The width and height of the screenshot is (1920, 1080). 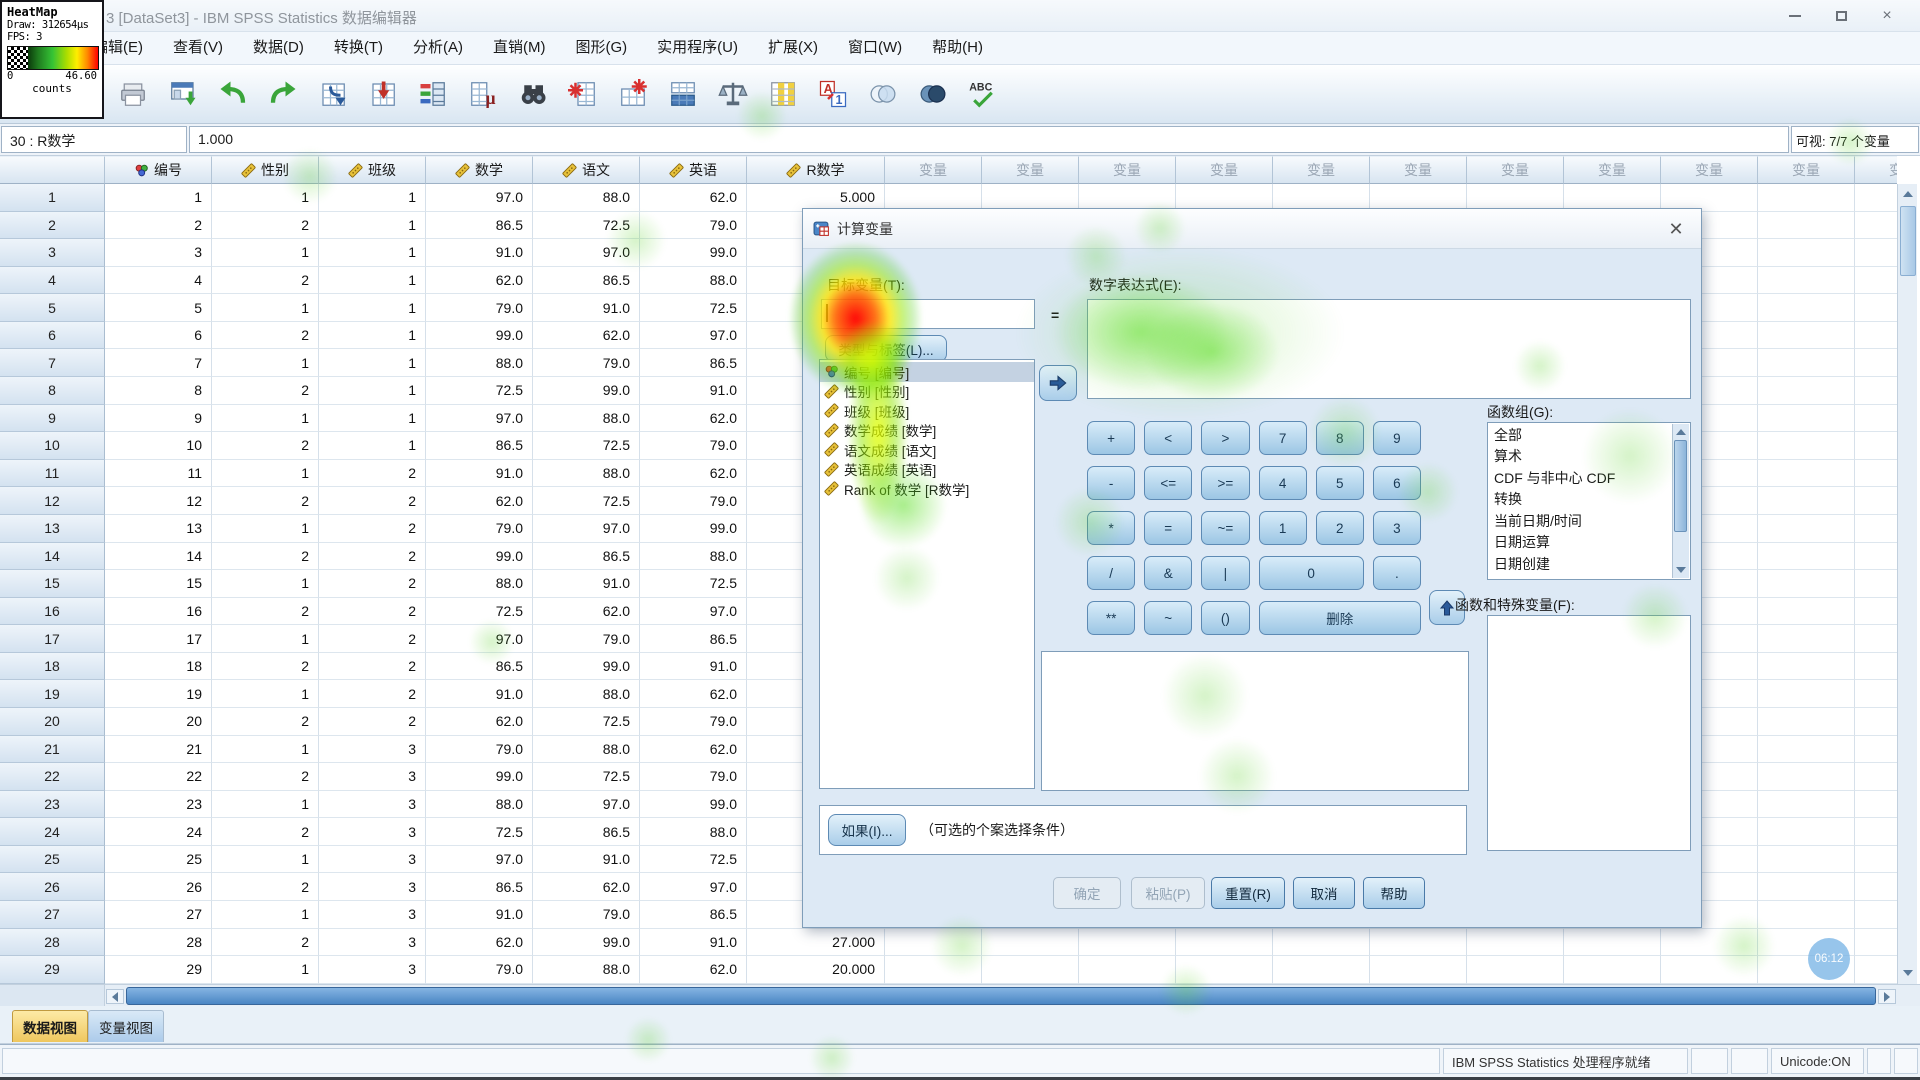 What do you see at coordinates (927, 431) in the screenshot?
I see `variable-list-item: 数学成绩 [数学]` at bounding box center [927, 431].